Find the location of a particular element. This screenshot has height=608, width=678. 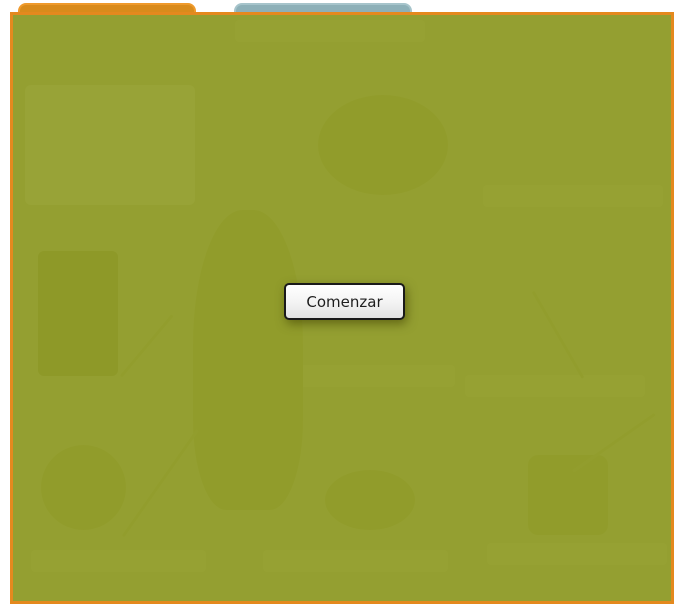

start-button: Comenzar is located at coordinates (344, 301).